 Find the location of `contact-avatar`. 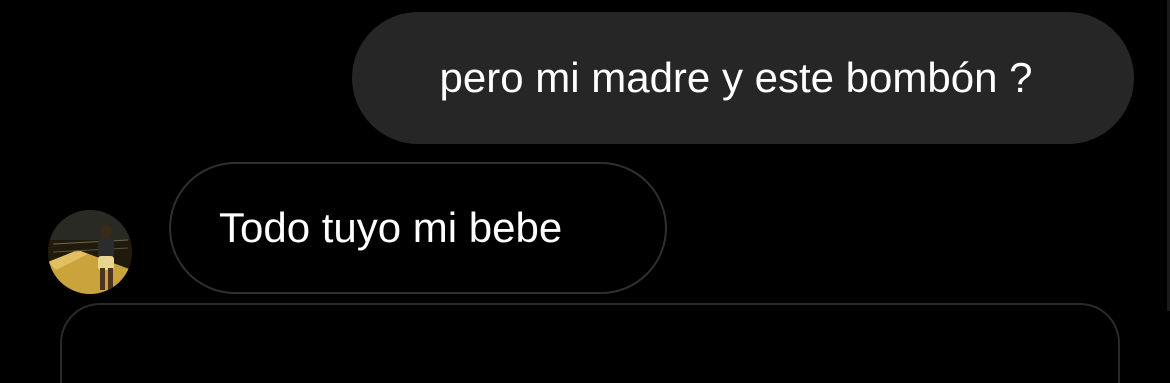

contact-avatar is located at coordinates (90, 252).